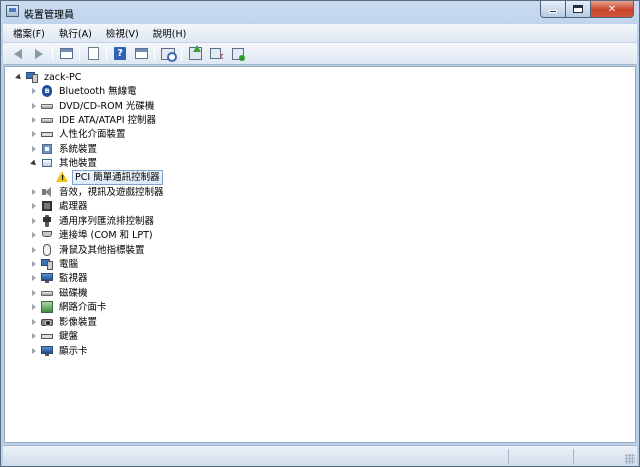 The height and width of the screenshot is (467, 640). I want to click on tree-item-mice: 滑鼠及其他指標裝置, so click(88, 250).